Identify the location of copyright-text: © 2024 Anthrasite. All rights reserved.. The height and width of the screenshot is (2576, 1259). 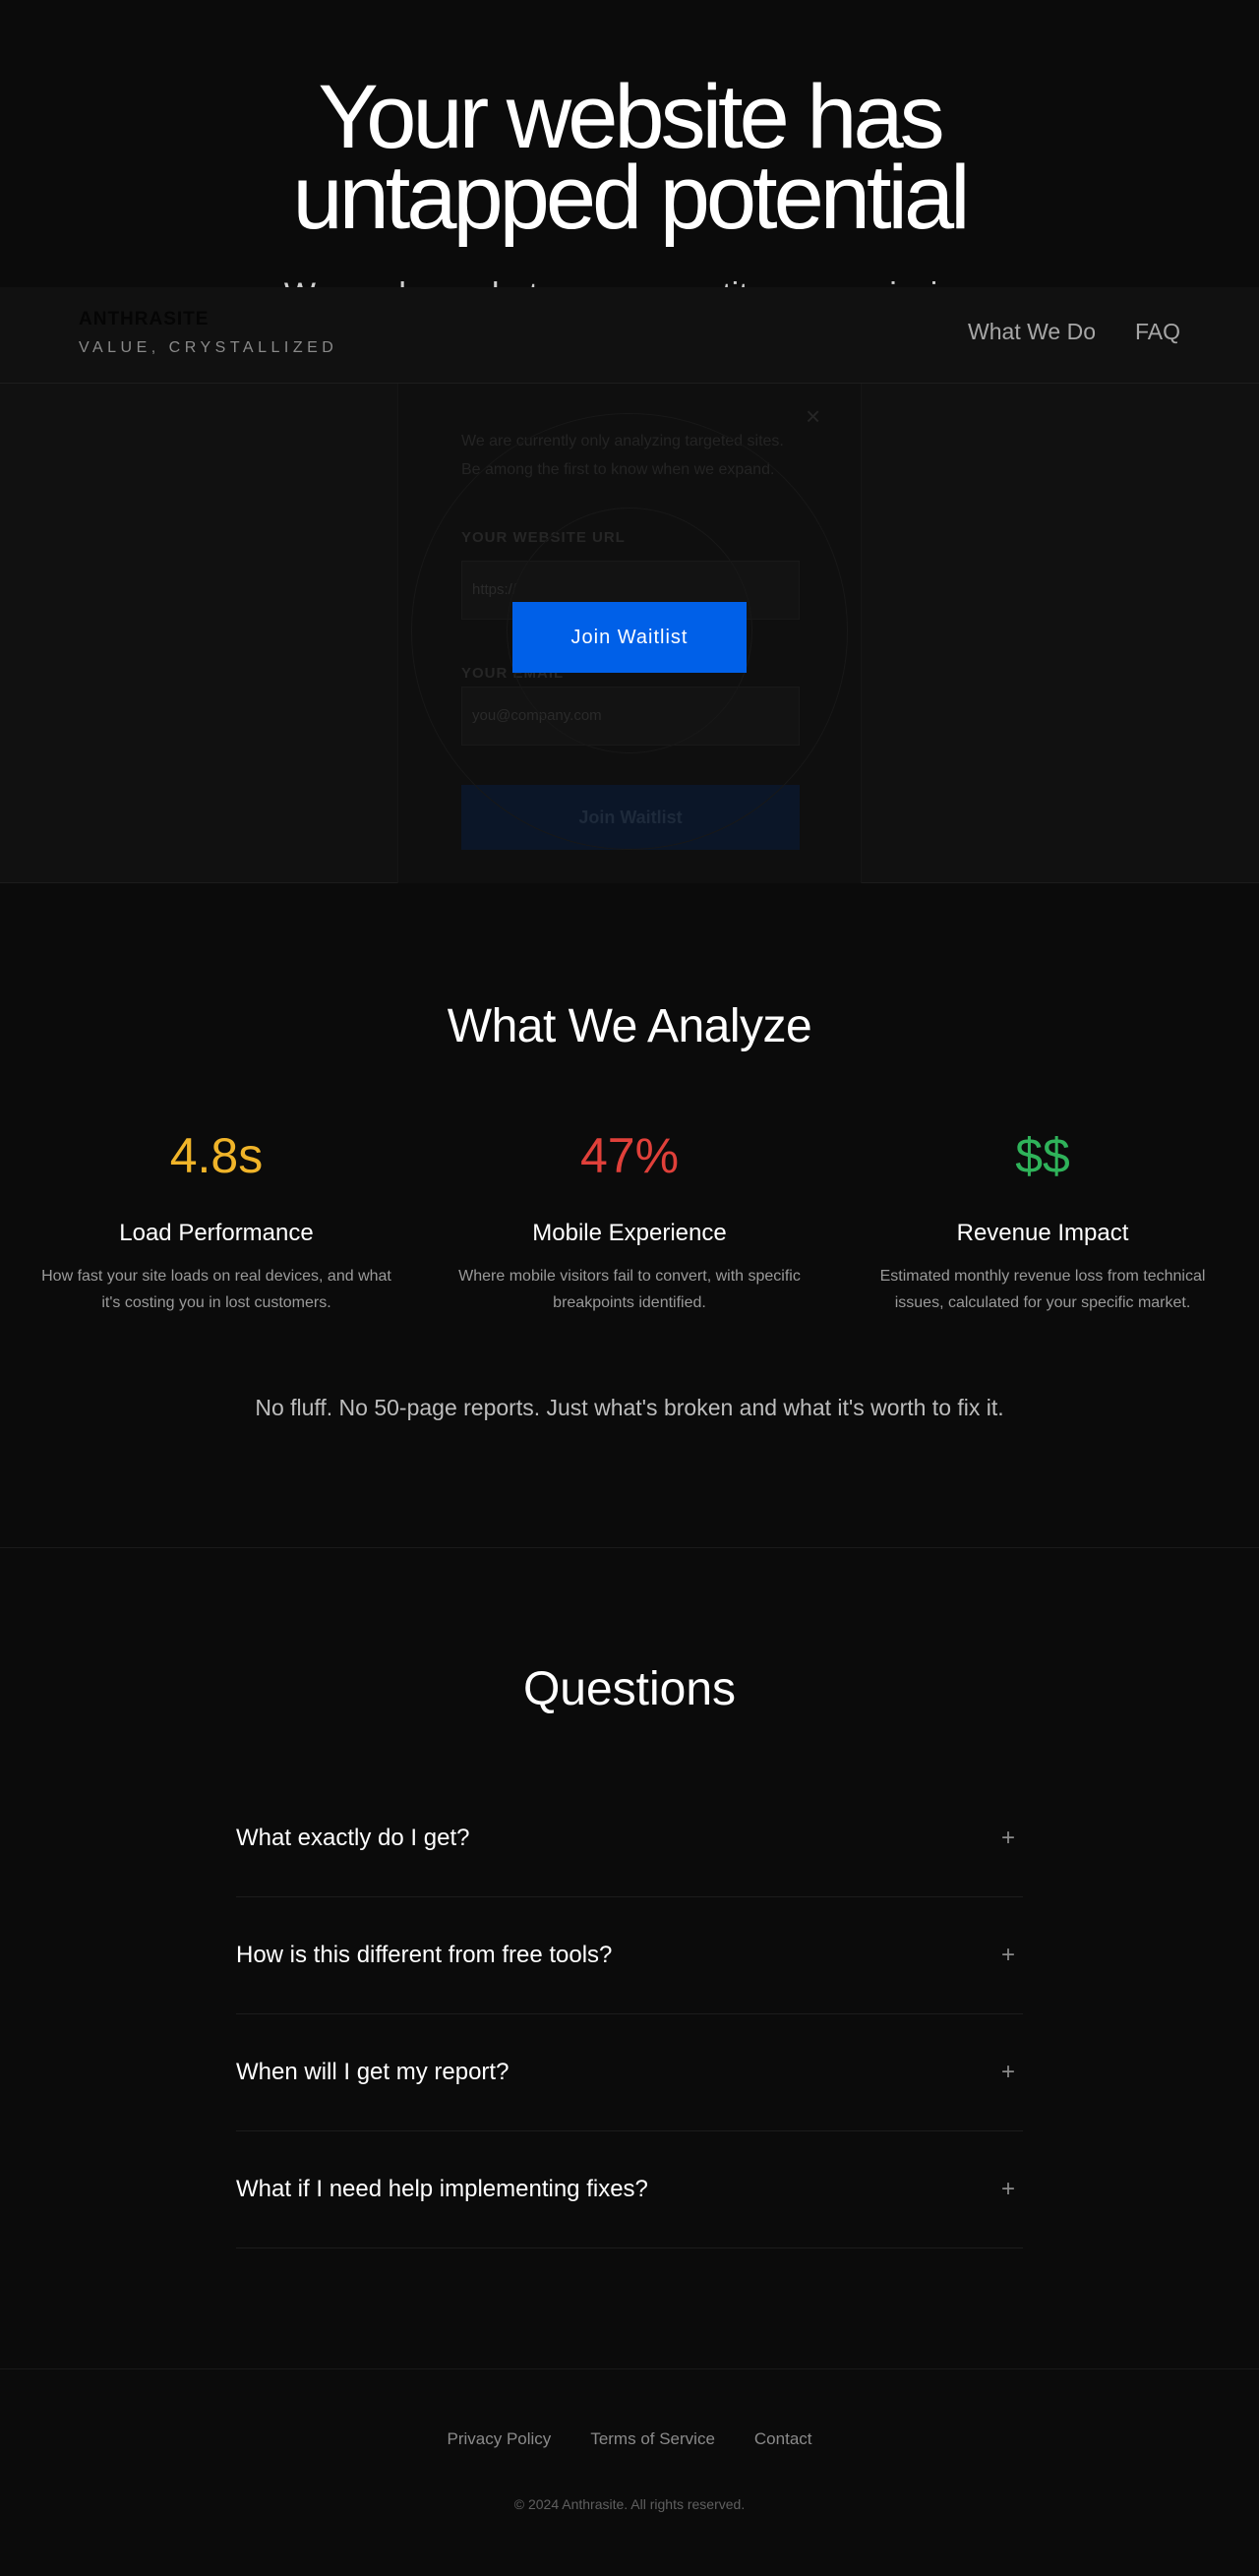
(629, 2504).